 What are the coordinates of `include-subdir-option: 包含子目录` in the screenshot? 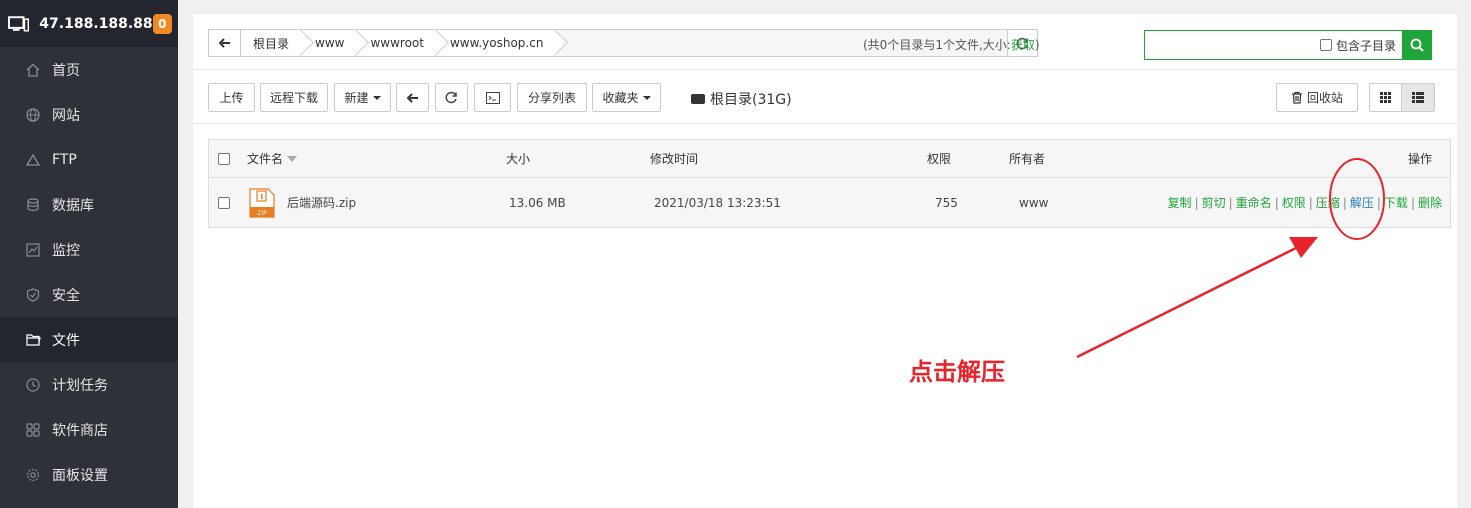 It's located at (1357, 45).